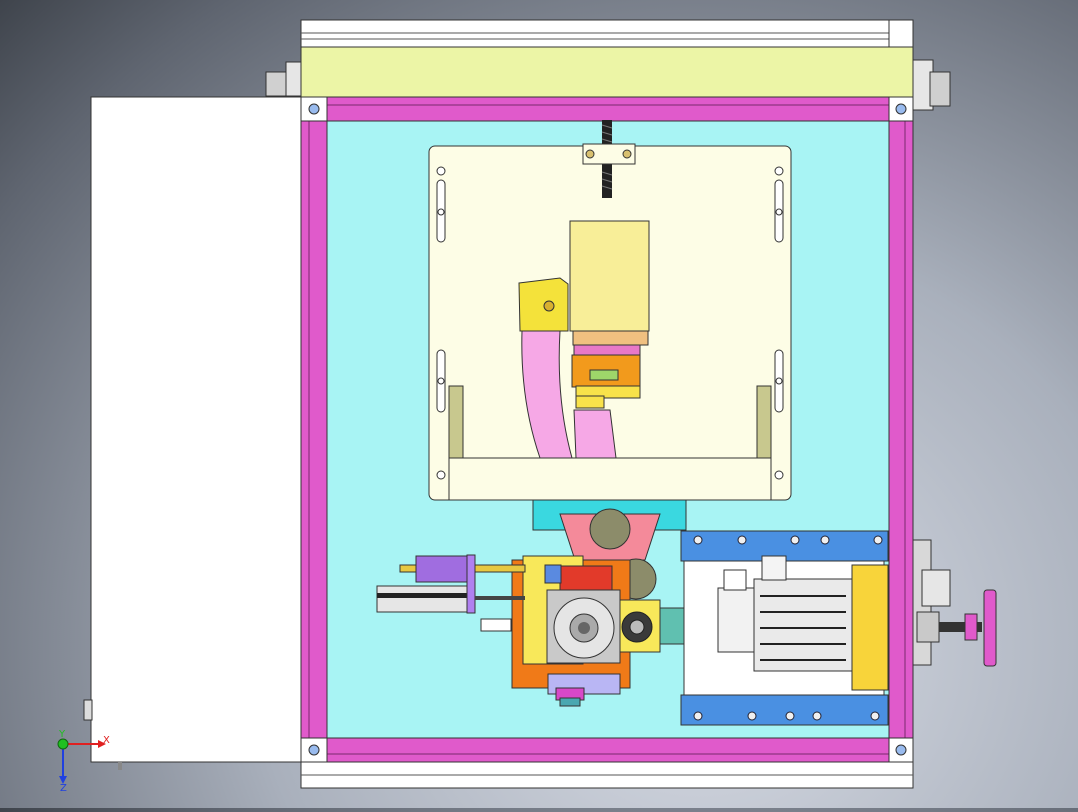 This screenshot has height=812, width=1078. What do you see at coordinates (604, 375) in the screenshot?
I see `head-green-part` at bounding box center [604, 375].